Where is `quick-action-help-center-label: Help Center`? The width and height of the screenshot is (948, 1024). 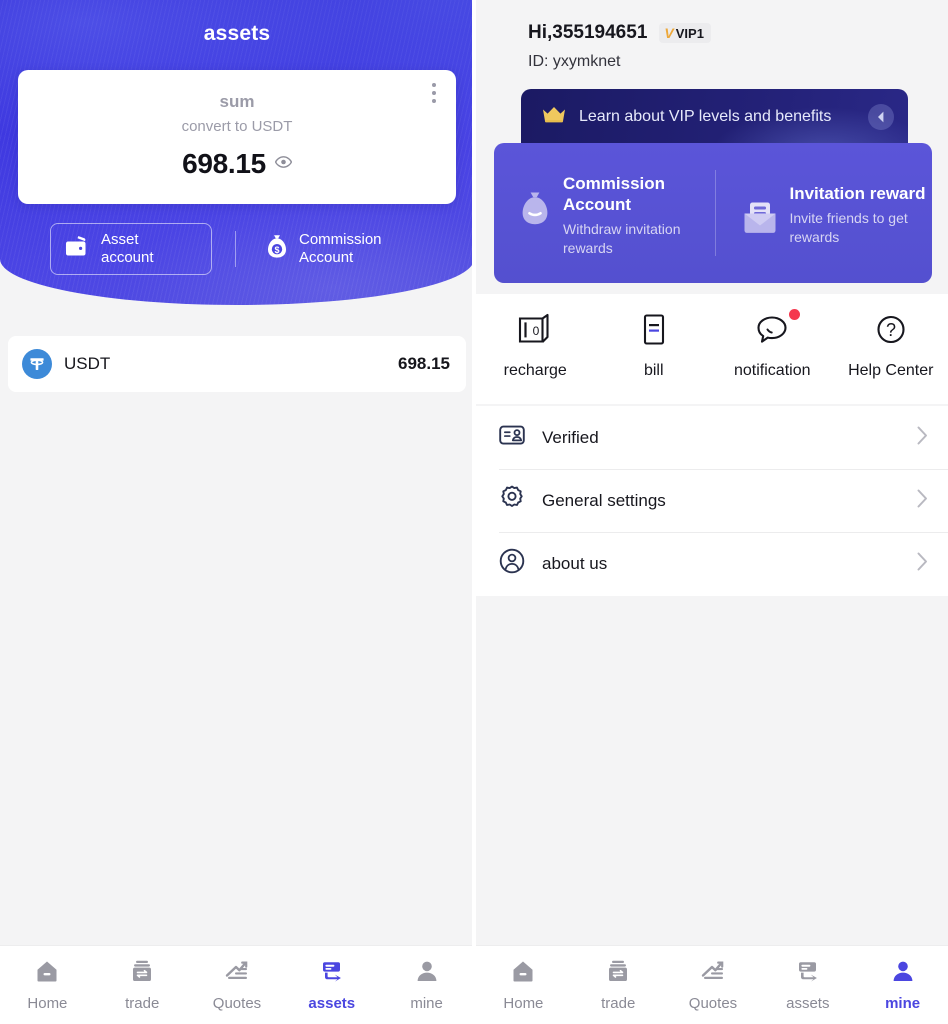 quick-action-help-center-label: Help Center is located at coordinates (891, 370).